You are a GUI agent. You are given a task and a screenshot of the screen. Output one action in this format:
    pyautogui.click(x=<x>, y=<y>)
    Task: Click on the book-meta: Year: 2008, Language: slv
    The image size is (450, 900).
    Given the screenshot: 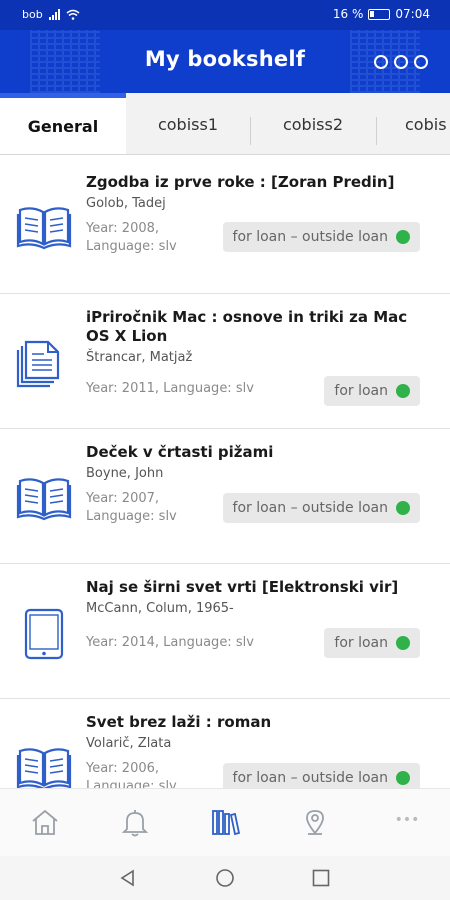 What is the action you would take?
    pyautogui.click(x=131, y=237)
    